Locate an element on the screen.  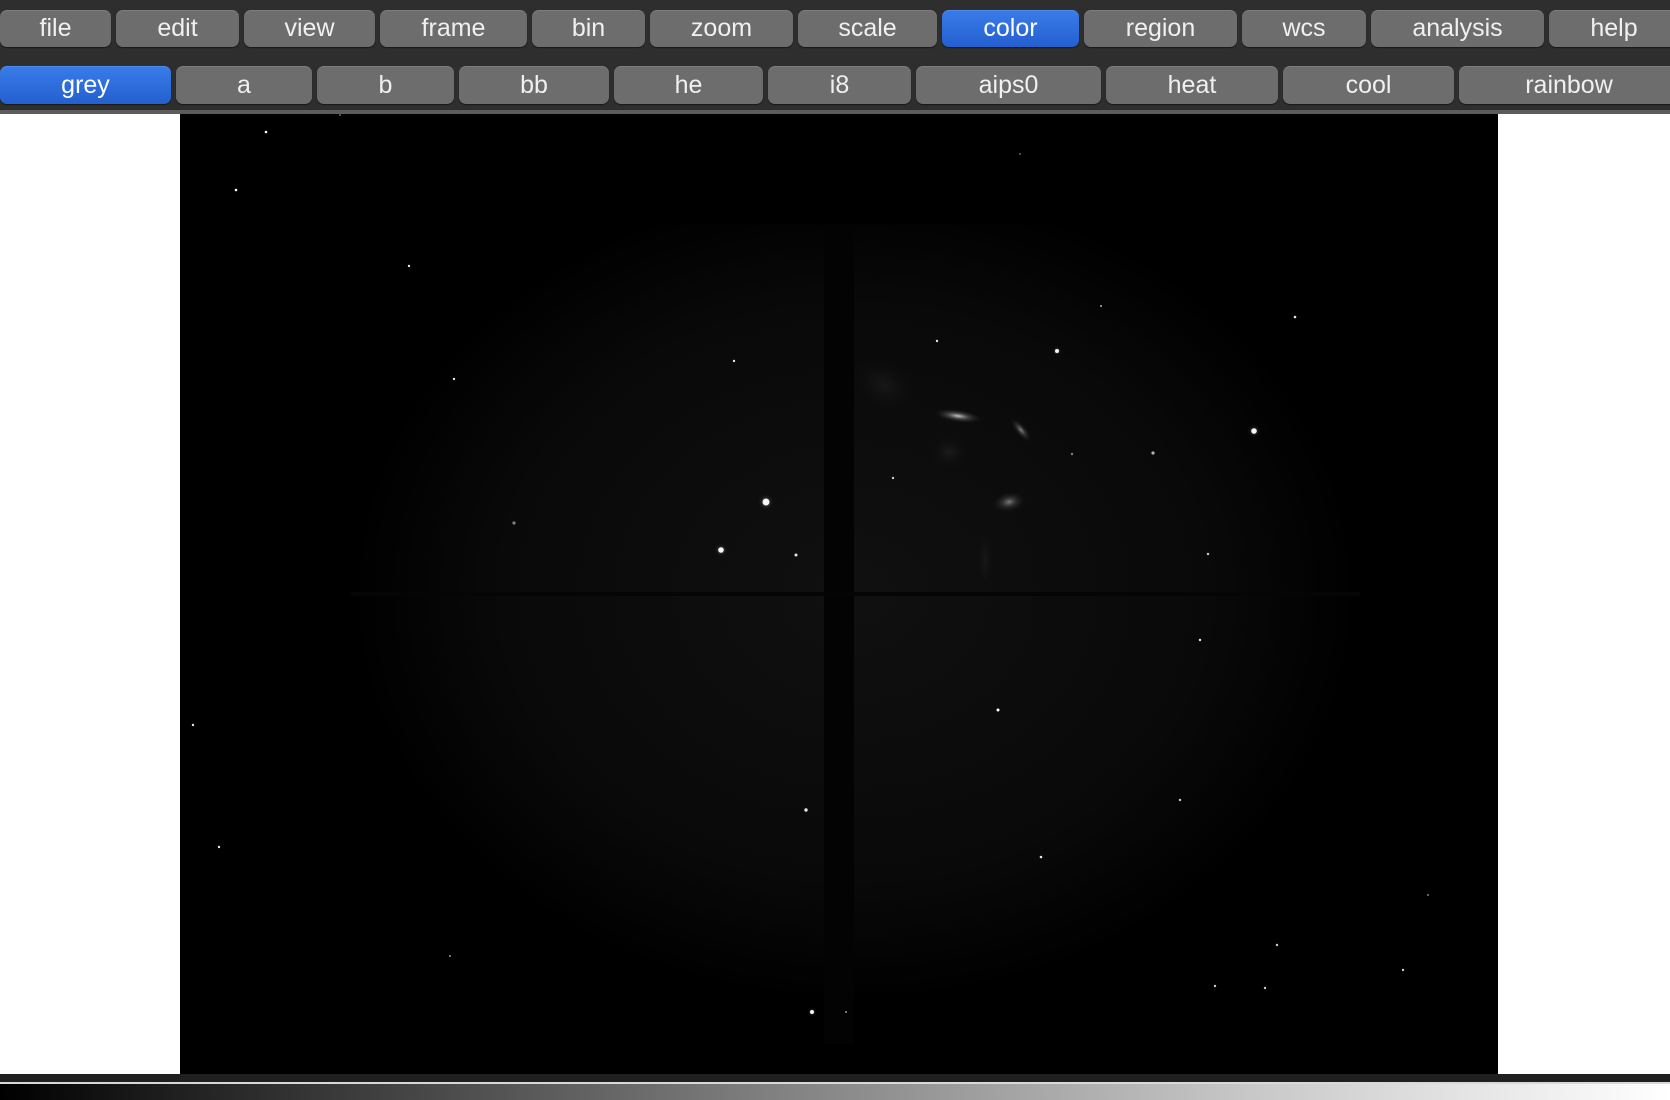
colormap-cool: cool is located at coordinates (1368, 85).